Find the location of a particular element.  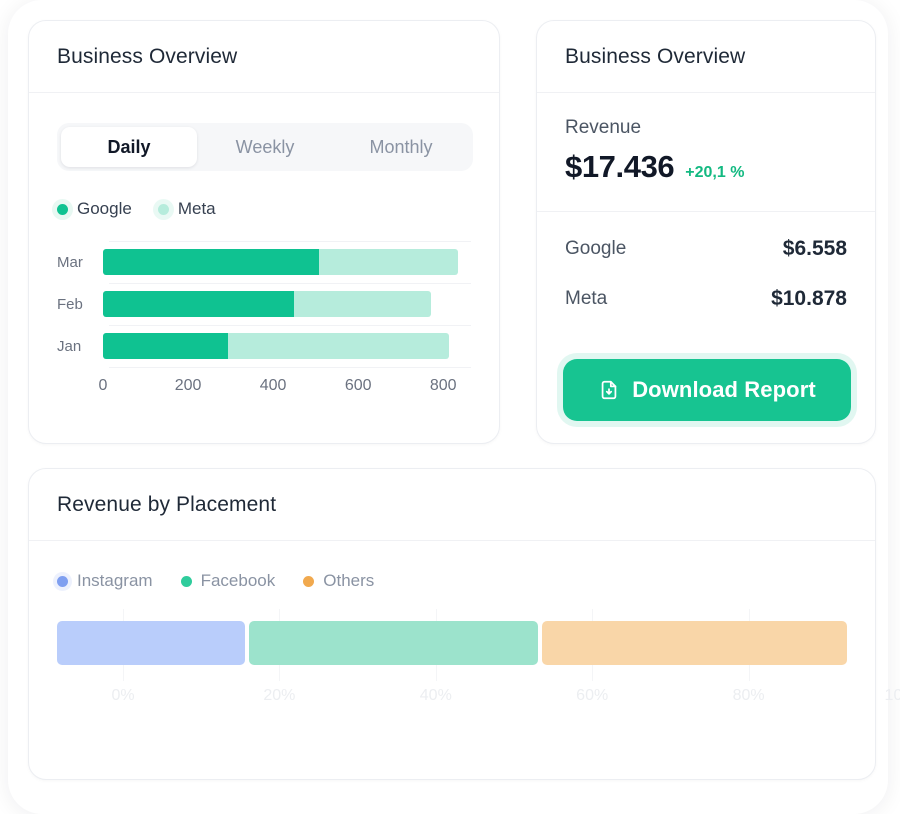

stat-value-google: $6.558 is located at coordinates (814, 248).